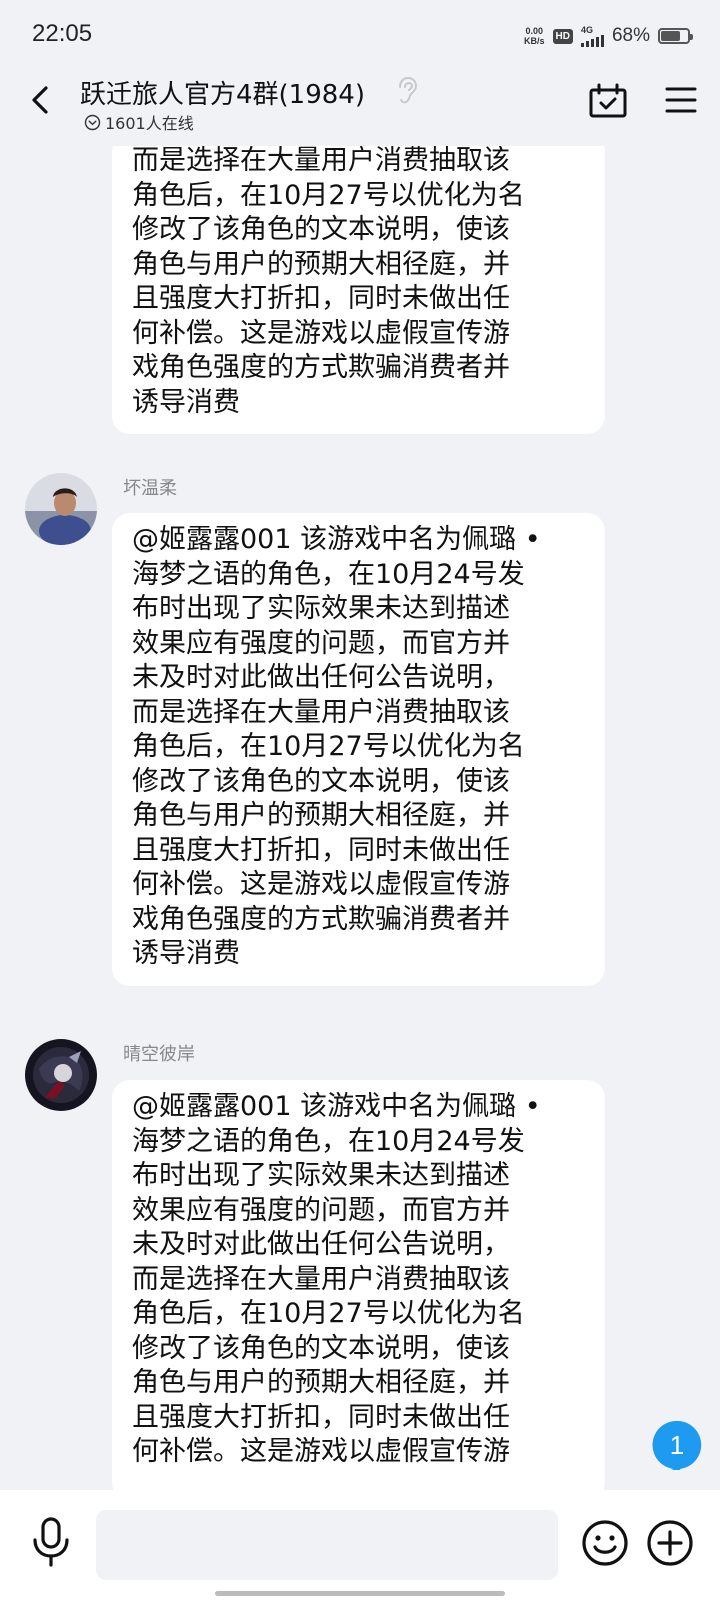 This screenshot has height=1600, width=720. I want to click on online-text: 1601人在线, so click(149, 123).